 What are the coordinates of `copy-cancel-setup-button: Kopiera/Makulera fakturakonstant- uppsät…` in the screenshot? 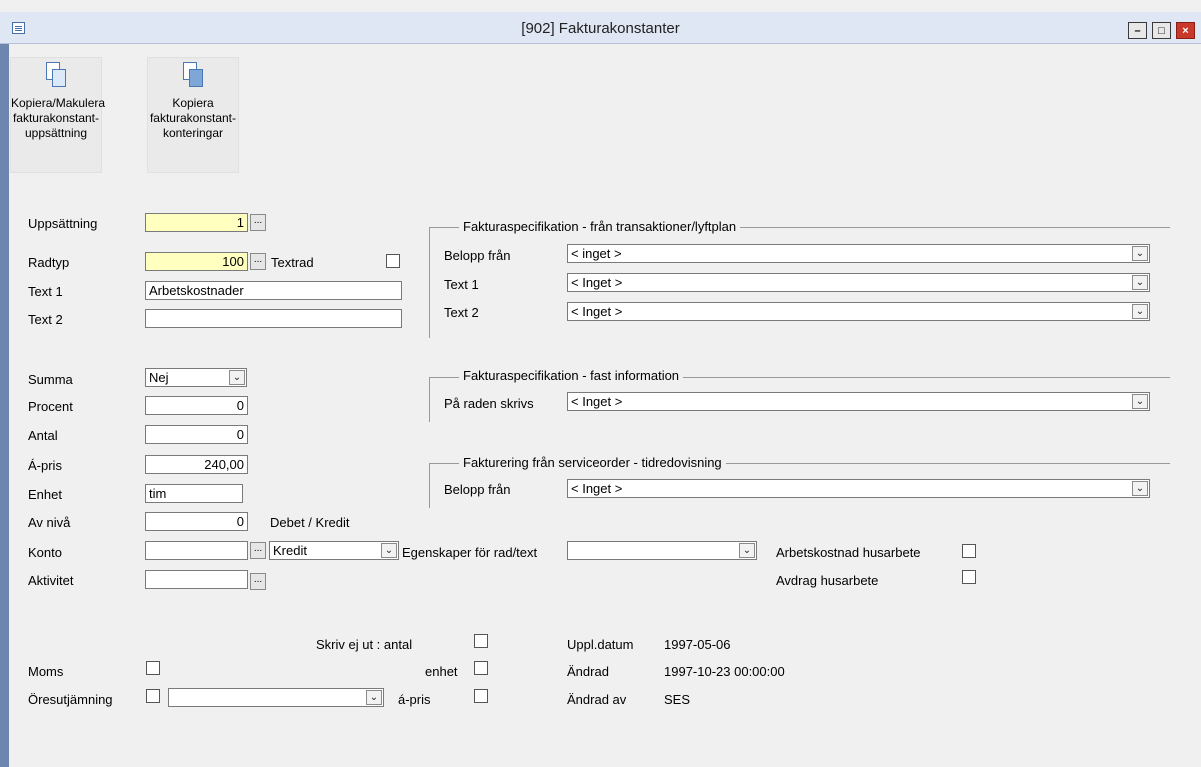 It's located at (58, 115).